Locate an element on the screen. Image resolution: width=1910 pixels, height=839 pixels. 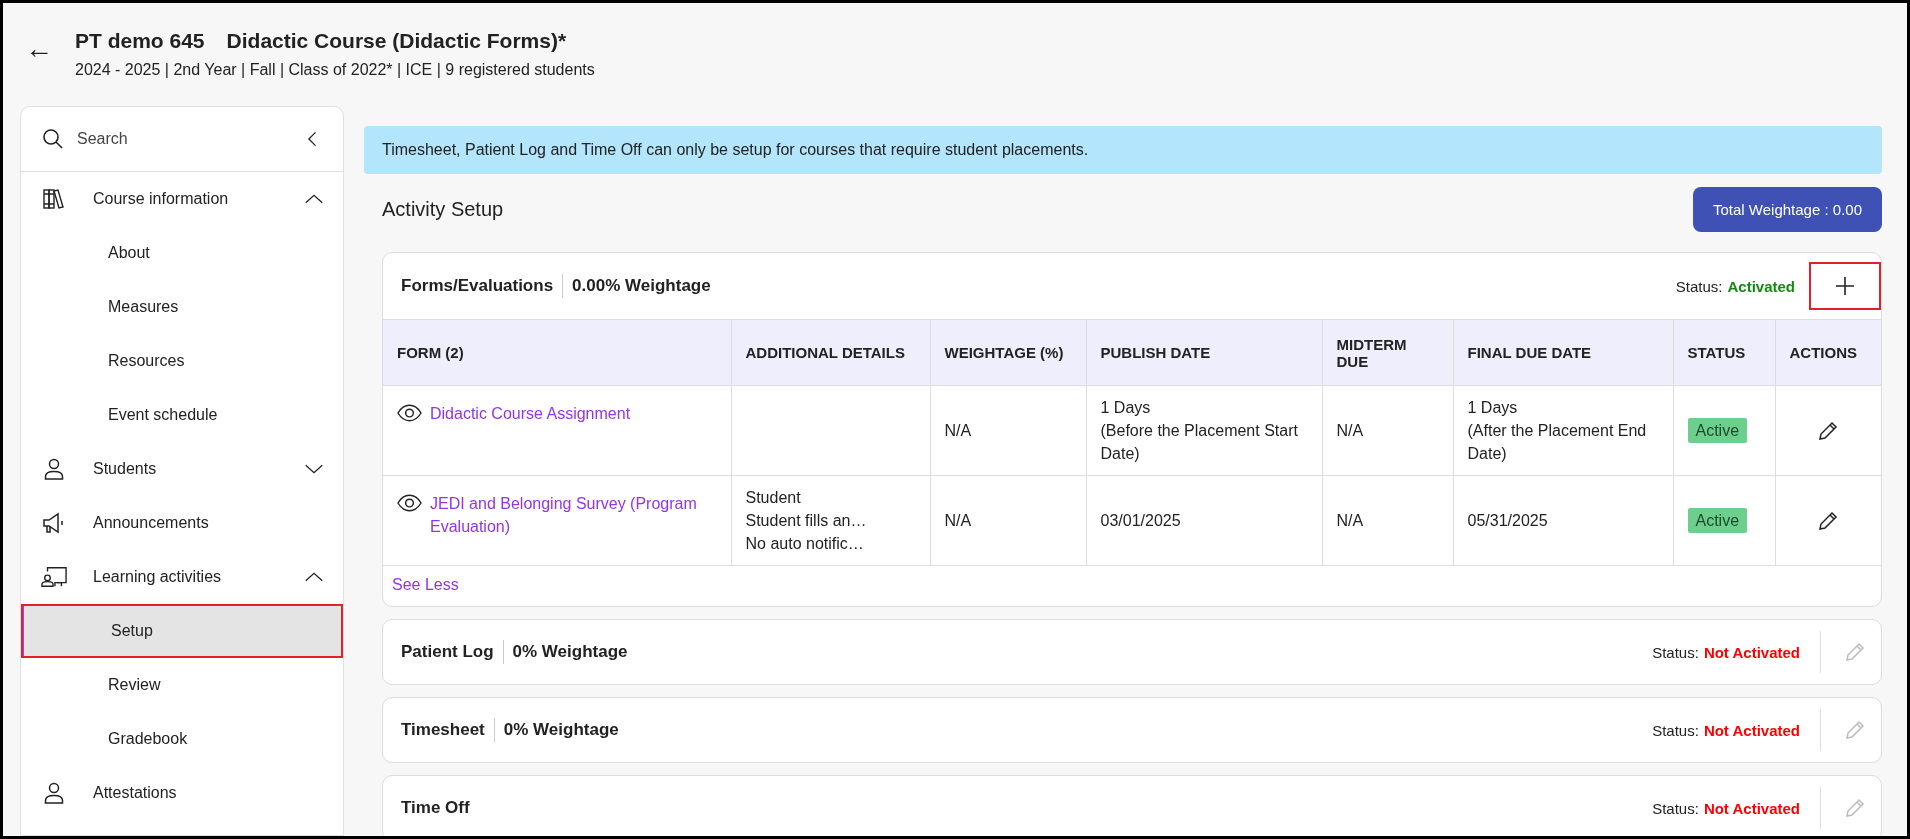
books-icon is located at coordinates (54, 199).